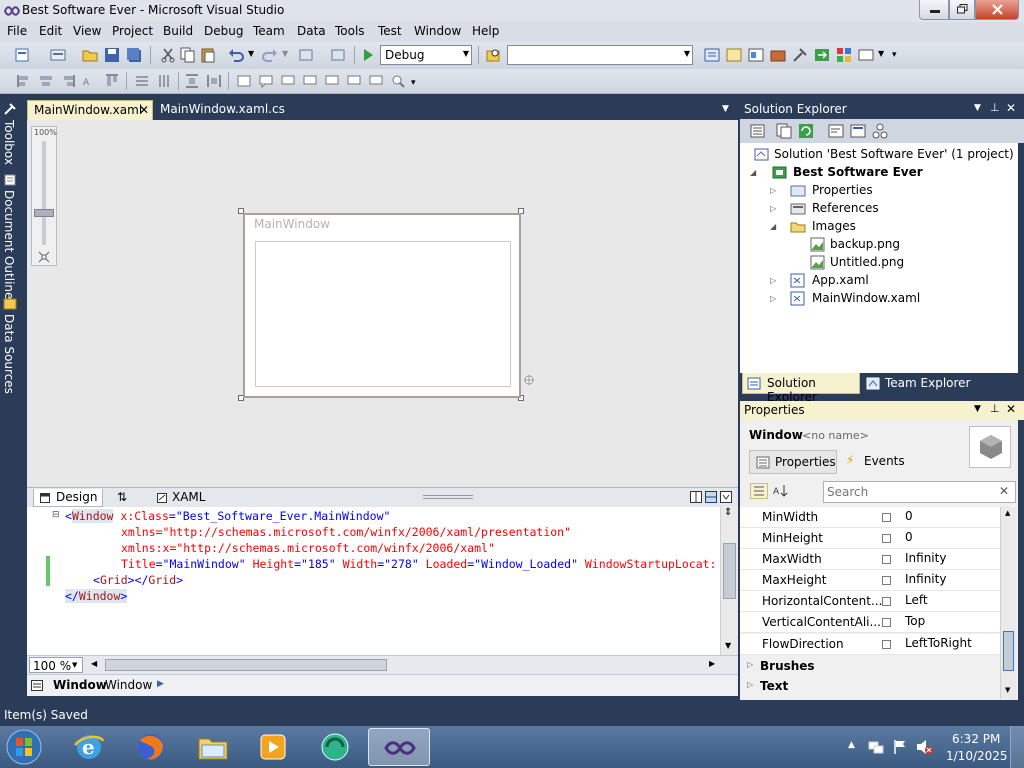  Describe the element at coordinates (142, 81) in the screenshot. I see `make-same-width-icon` at that location.